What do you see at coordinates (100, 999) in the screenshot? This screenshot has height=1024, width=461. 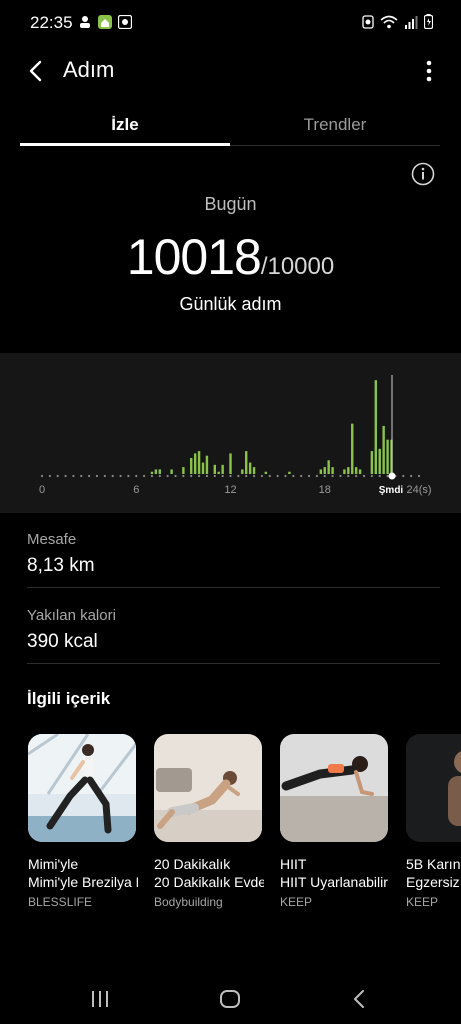 I see `recent-apps-icon` at bounding box center [100, 999].